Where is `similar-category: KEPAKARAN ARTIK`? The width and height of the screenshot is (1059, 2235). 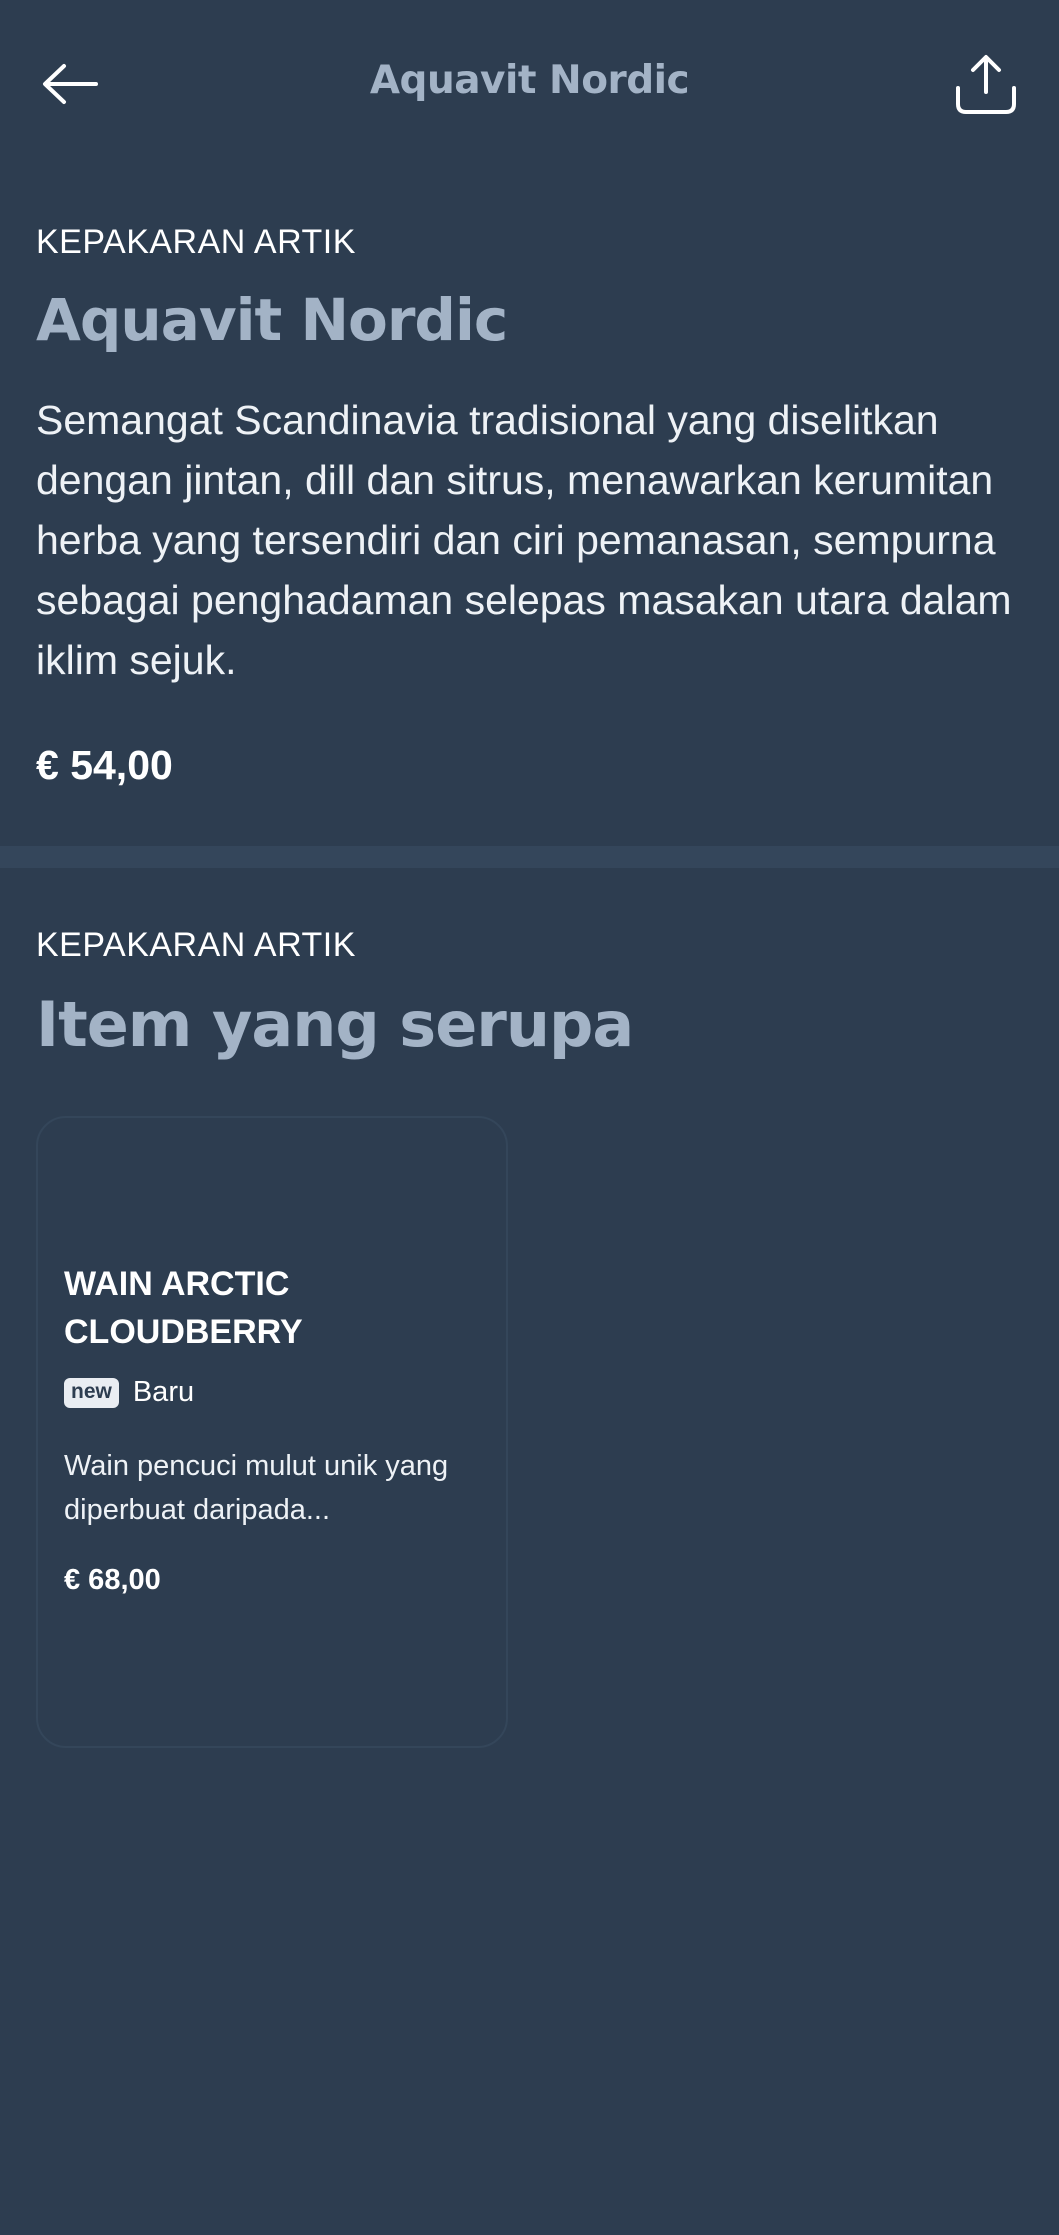 similar-category: KEPAKARAN ARTIK is located at coordinates (196, 945).